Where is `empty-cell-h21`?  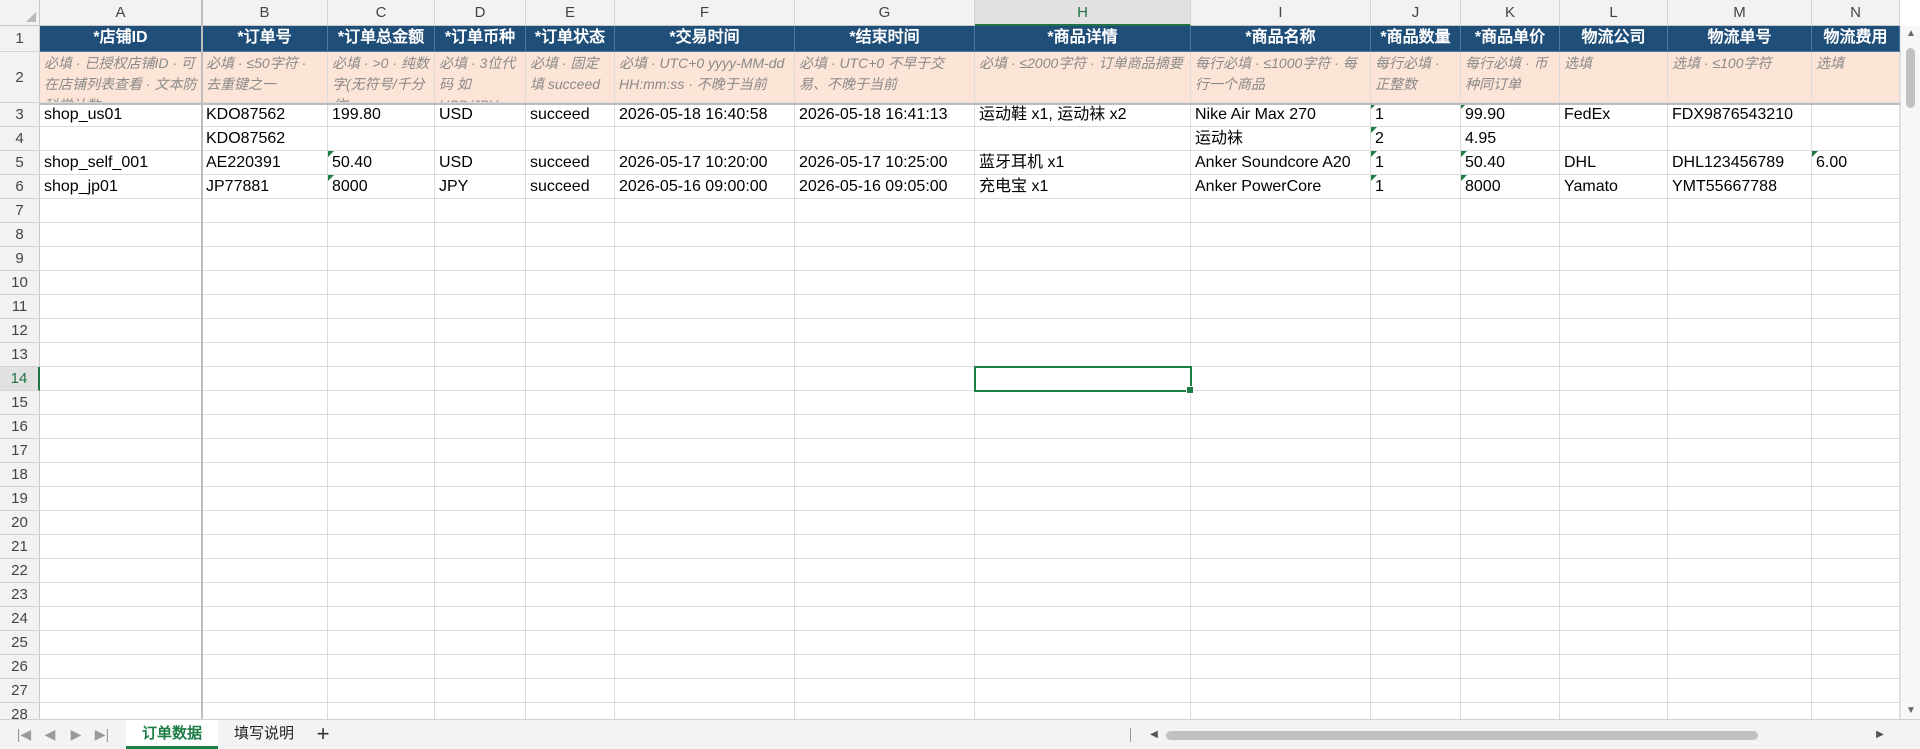
empty-cell-h21 is located at coordinates (1083, 547).